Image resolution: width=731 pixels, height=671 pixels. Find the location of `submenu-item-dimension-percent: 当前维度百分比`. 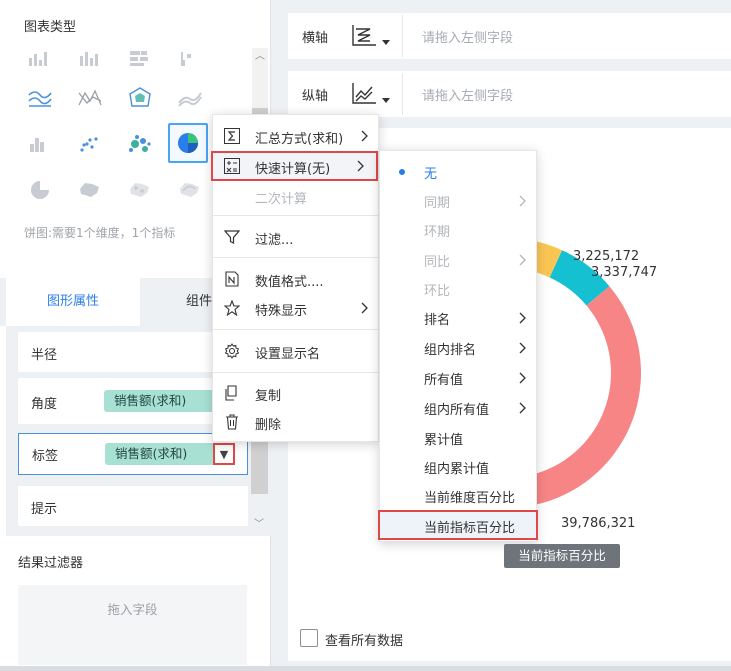

submenu-item-dimension-percent: 当前维度百分比 is located at coordinates (459, 495).